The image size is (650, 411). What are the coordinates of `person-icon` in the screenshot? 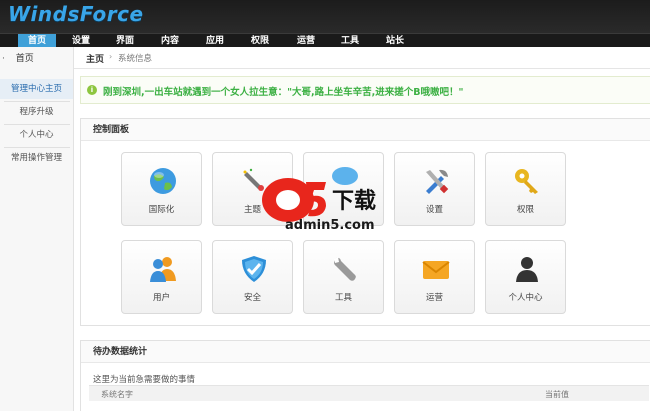 It's located at (527, 269).